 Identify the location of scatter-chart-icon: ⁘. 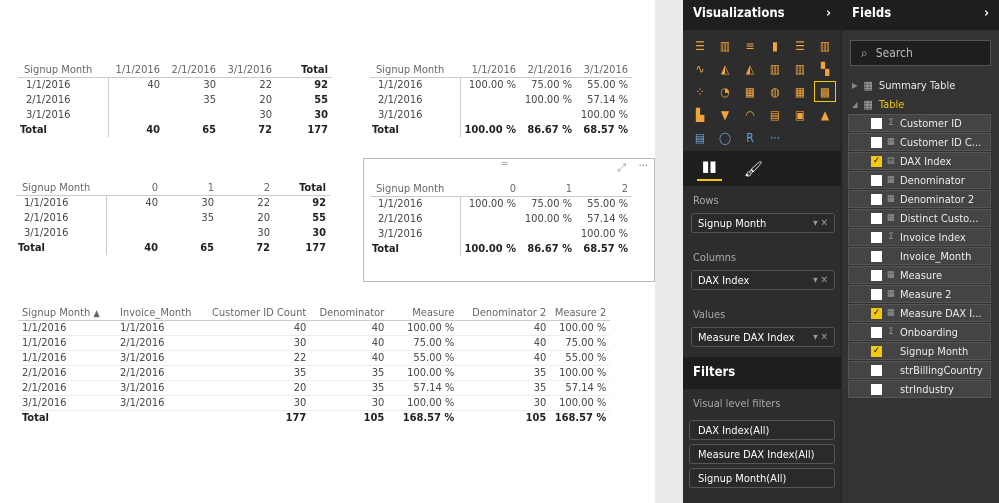
(700, 91).